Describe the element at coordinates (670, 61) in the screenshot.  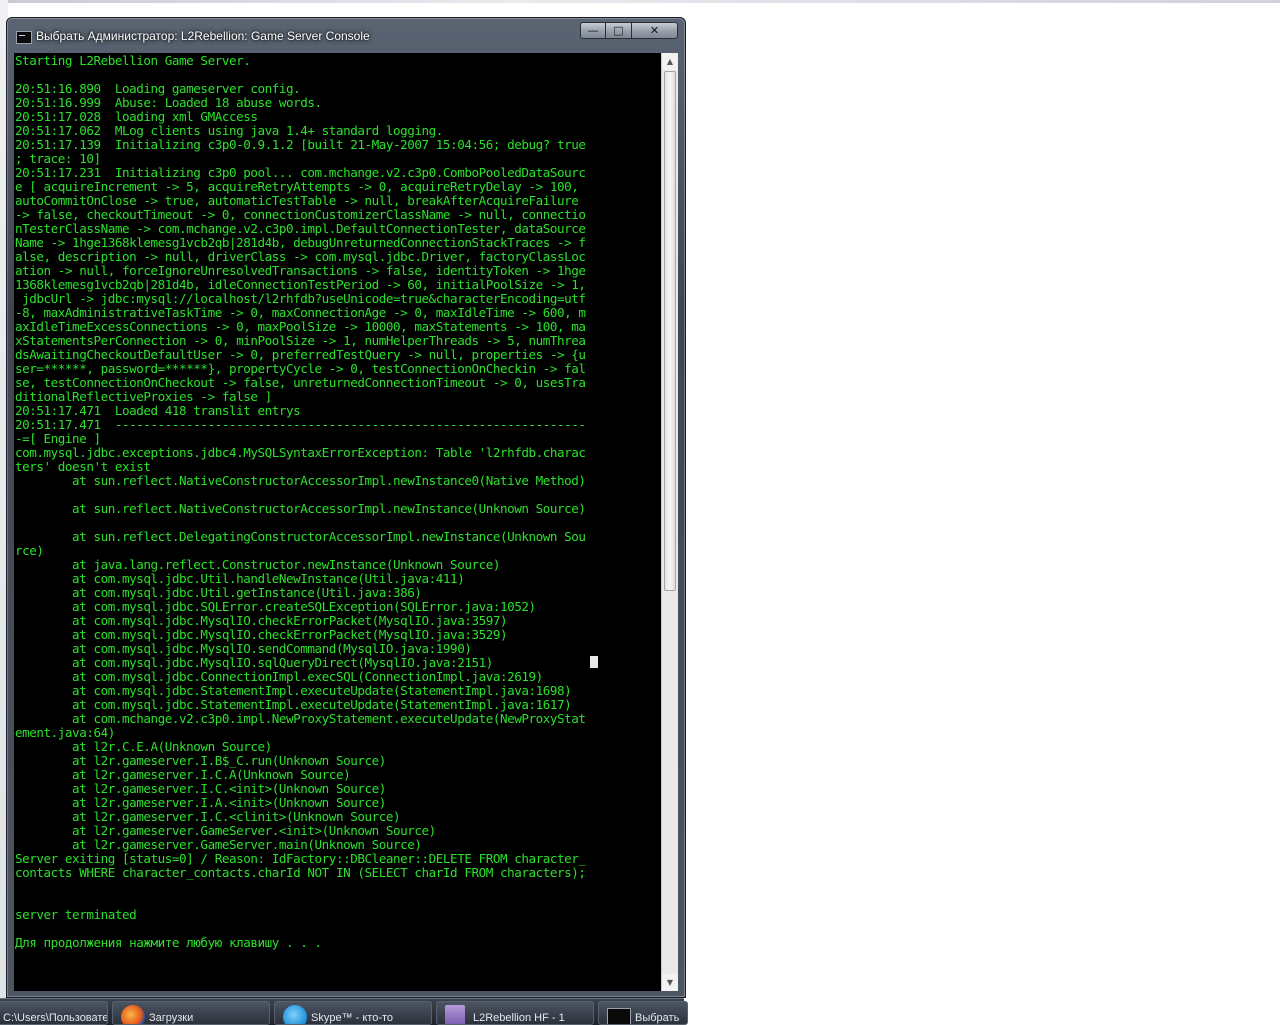
I see `scroll-up-arrow-icon: ▲` at that location.